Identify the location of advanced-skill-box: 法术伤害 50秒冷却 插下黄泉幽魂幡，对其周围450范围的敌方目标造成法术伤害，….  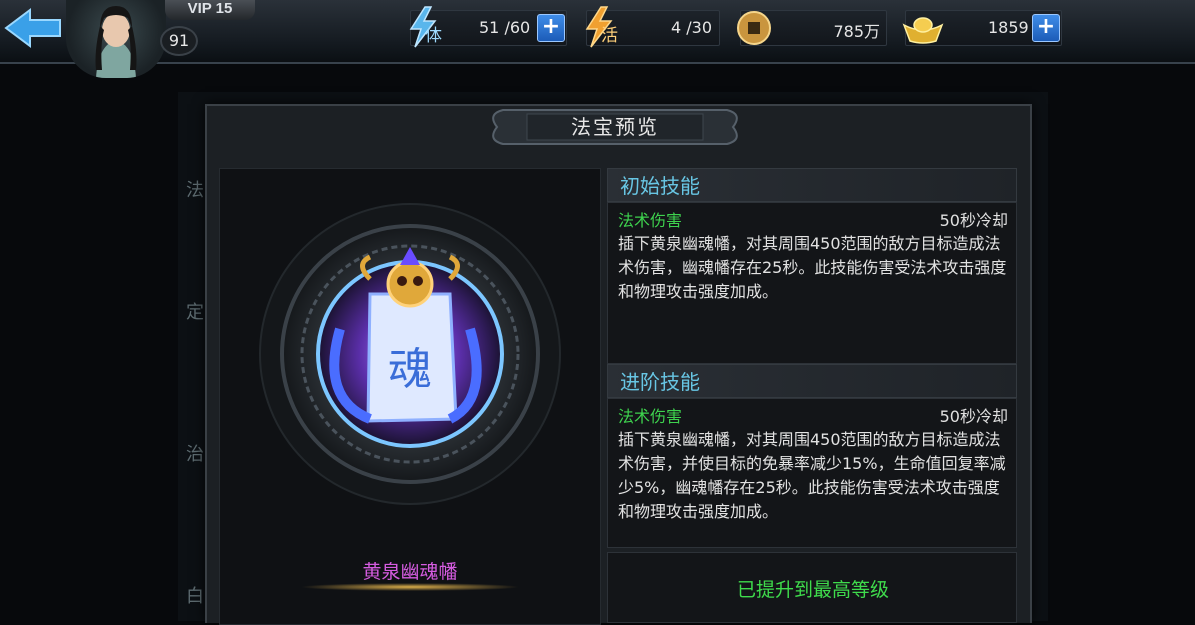
(812, 473).